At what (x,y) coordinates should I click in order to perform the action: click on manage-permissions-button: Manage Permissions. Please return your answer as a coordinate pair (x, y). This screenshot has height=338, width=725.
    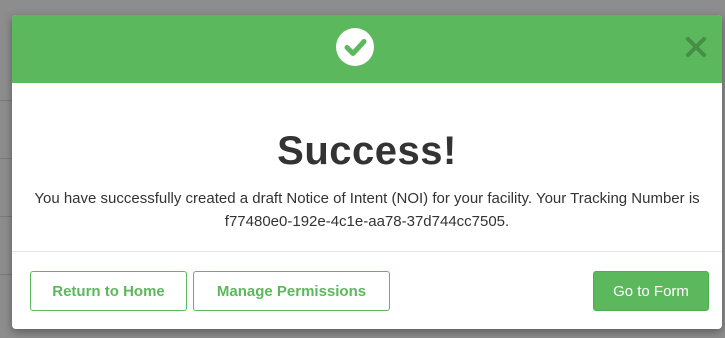
    Looking at the image, I should click on (291, 291).